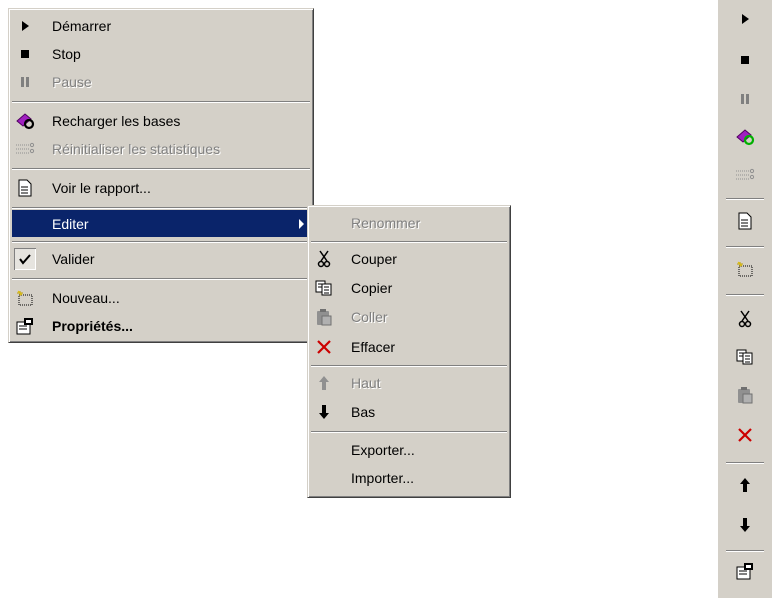 This screenshot has height=598, width=778. What do you see at coordinates (409, 347) in the screenshot?
I see `menu-item-delete: Effacer` at bounding box center [409, 347].